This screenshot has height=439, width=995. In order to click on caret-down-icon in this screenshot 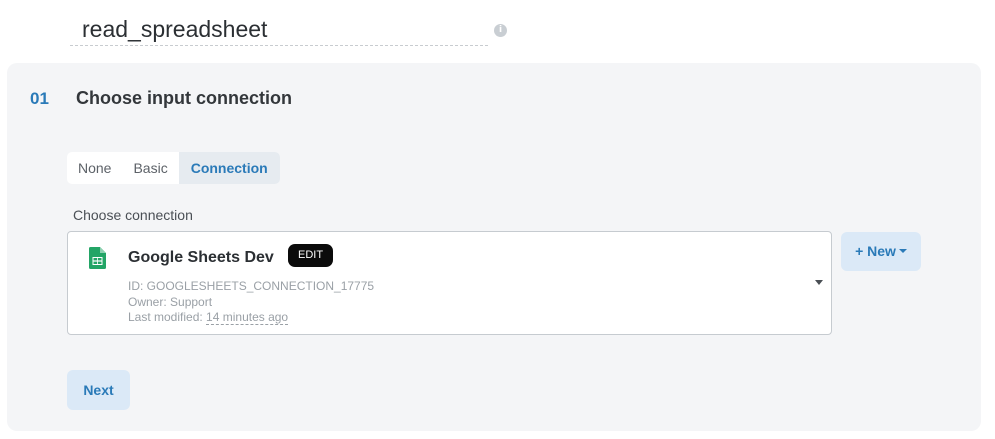, I will do `click(902, 251)`.